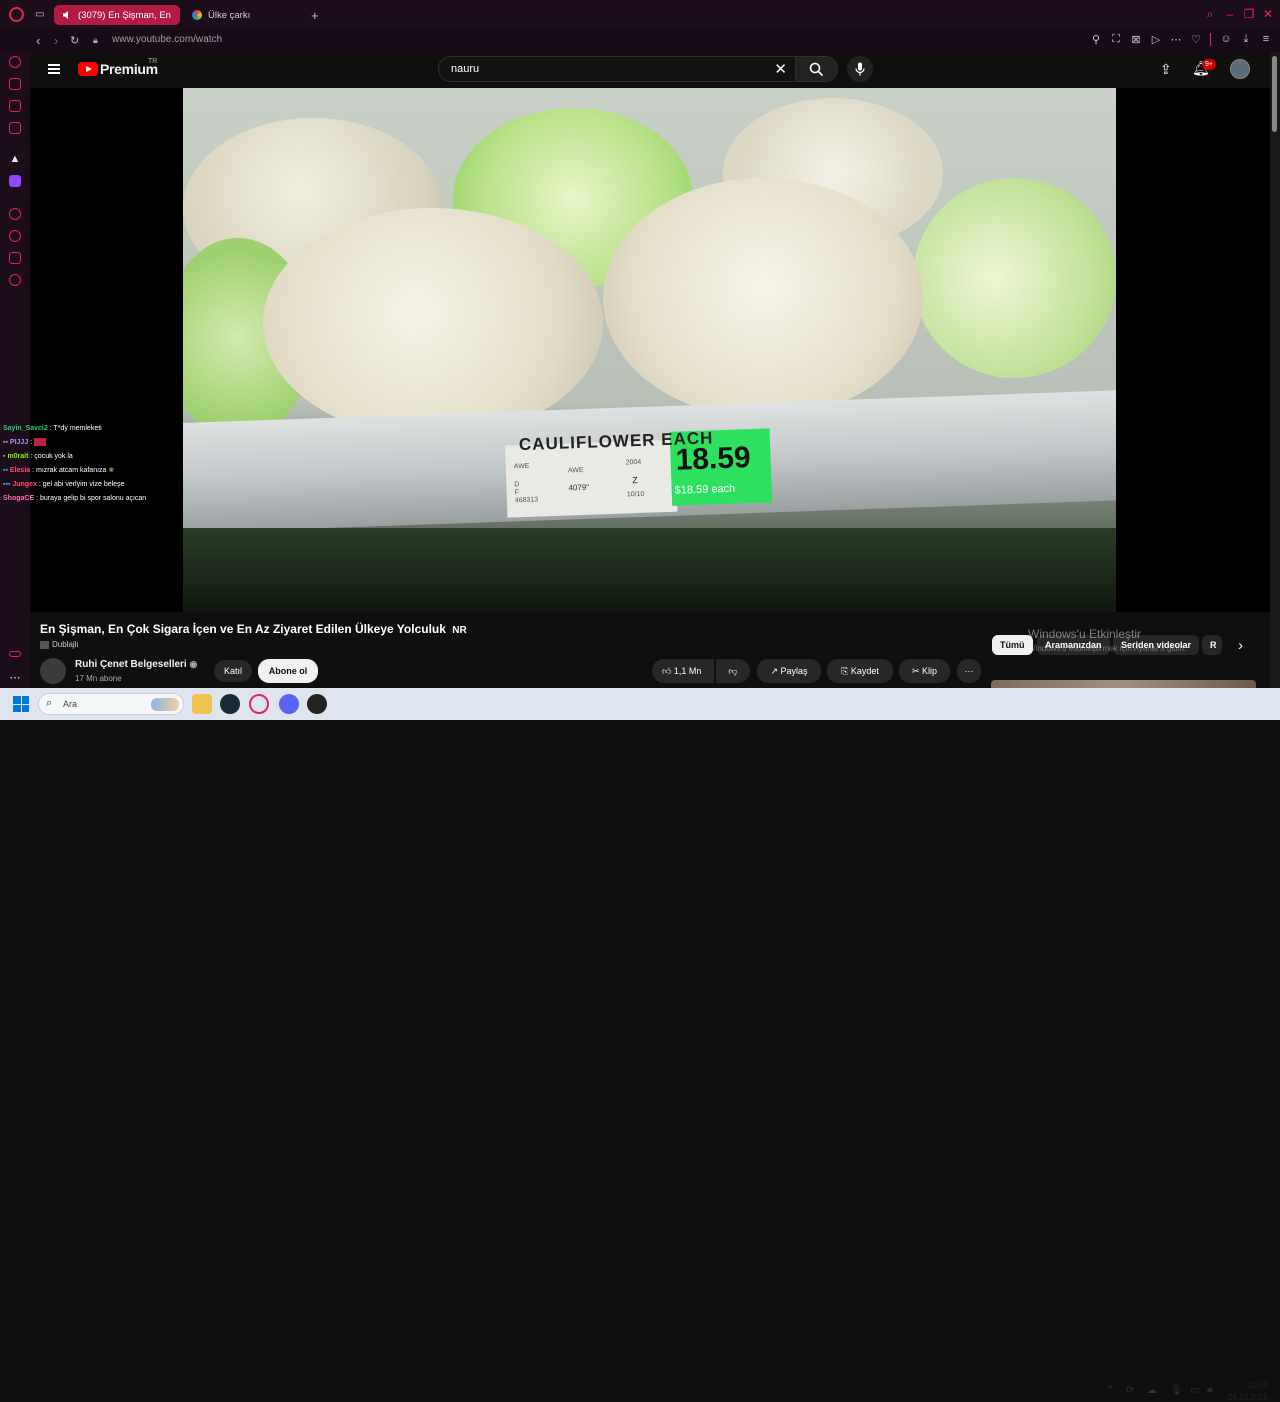 This screenshot has width=1280, height=1402. What do you see at coordinates (465, 69) in the screenshot?
I see `search-query: nauru` at bounding box center [465, 69].